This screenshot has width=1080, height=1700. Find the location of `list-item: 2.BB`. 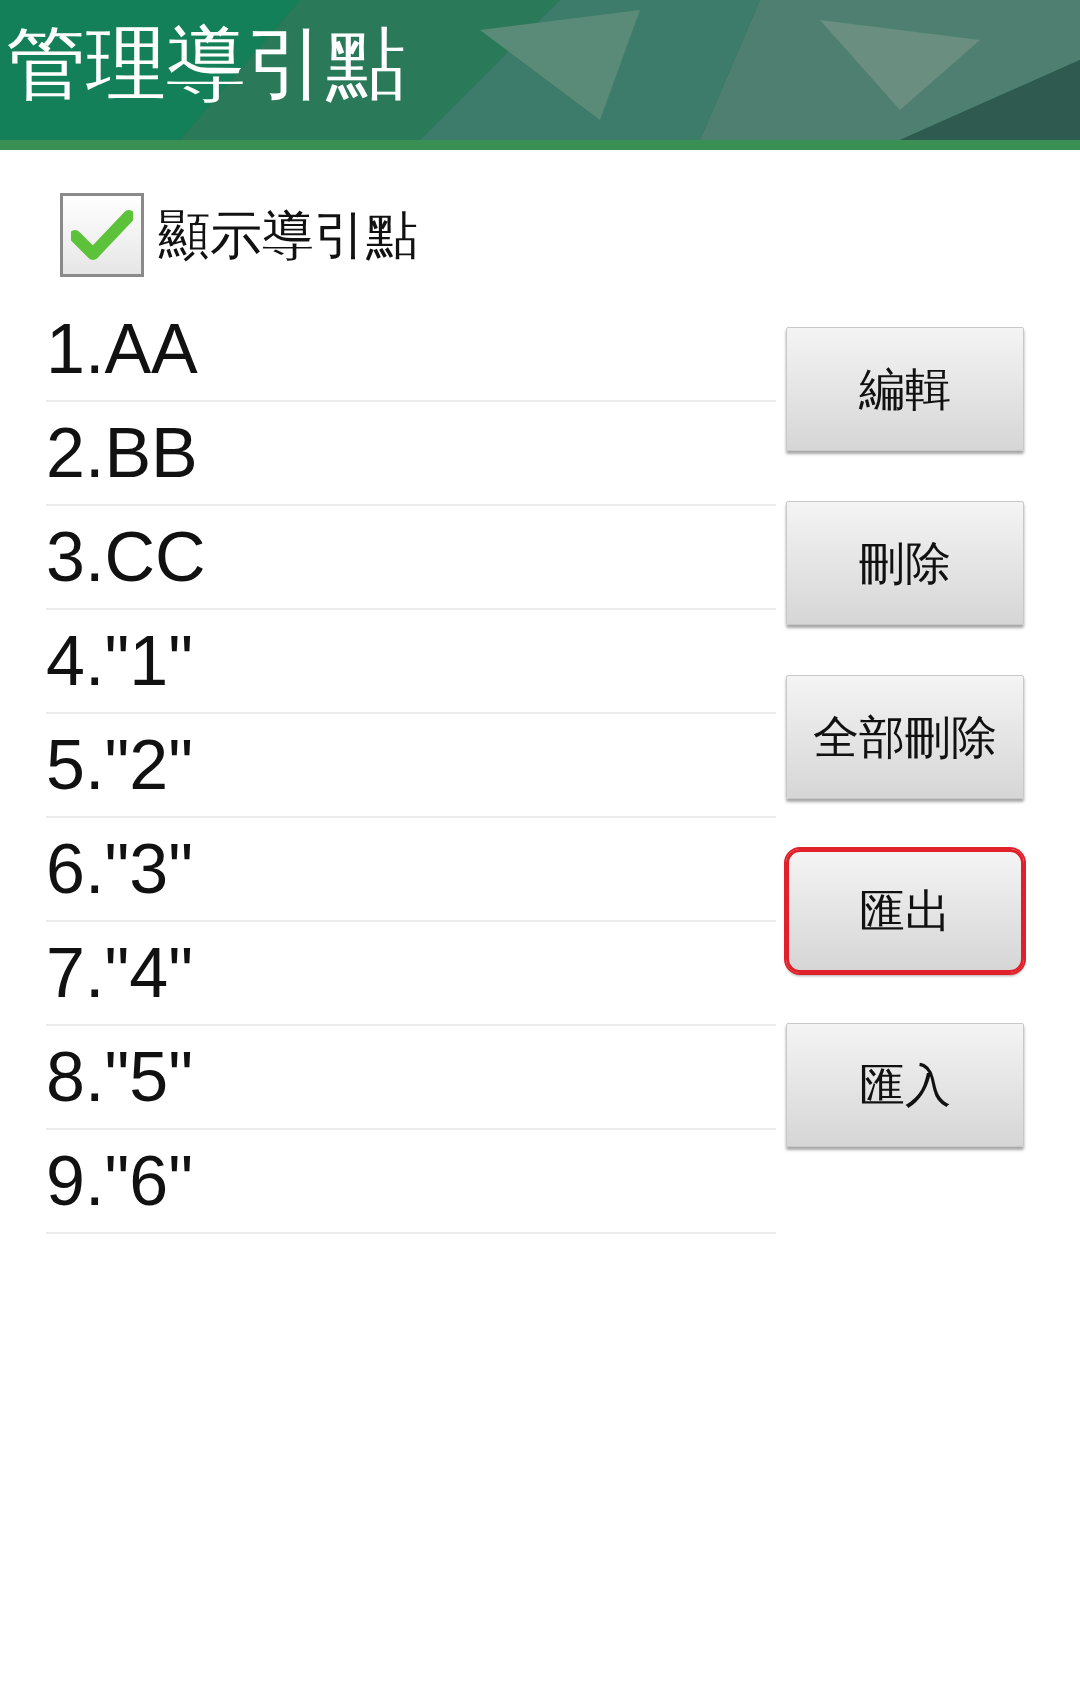

list-item: 2.BB is located at coordinates (411, 454).